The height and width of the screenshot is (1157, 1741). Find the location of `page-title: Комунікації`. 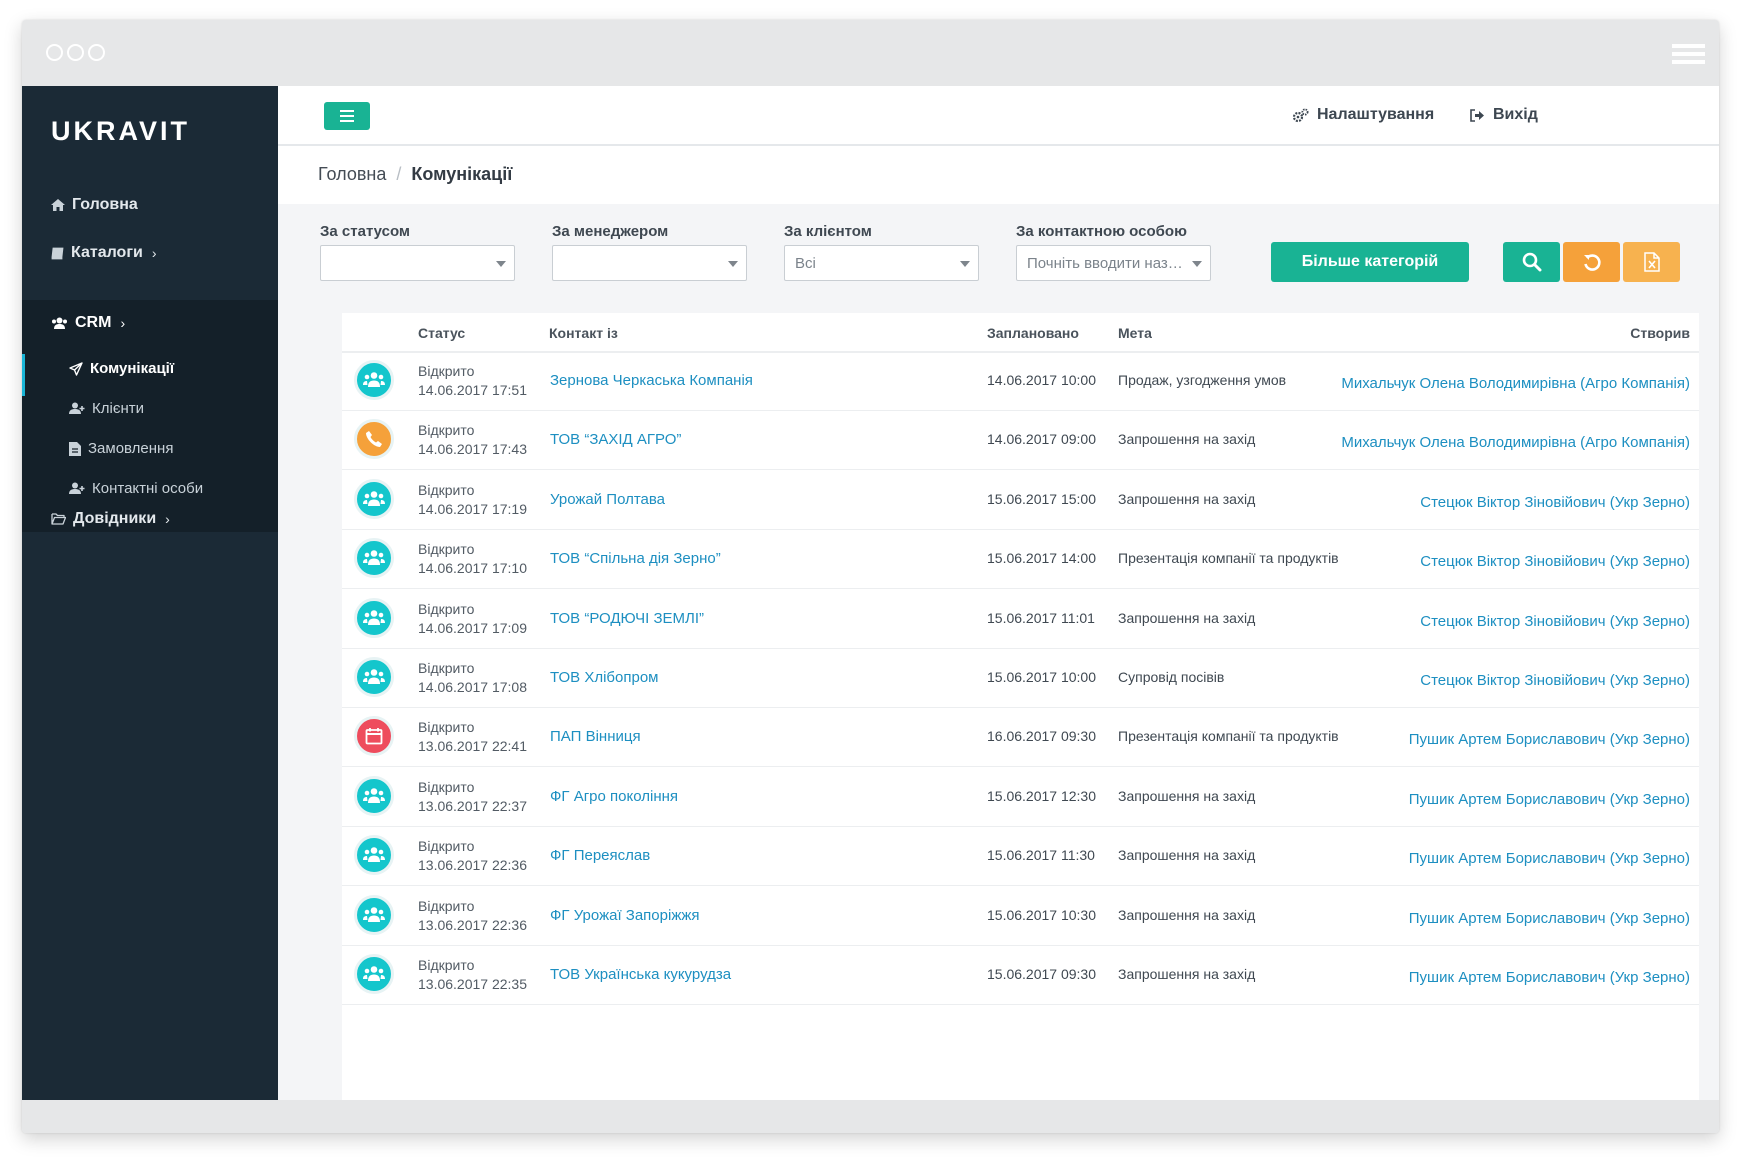

page-title: Комунікації is located at coordinates (462, 174).